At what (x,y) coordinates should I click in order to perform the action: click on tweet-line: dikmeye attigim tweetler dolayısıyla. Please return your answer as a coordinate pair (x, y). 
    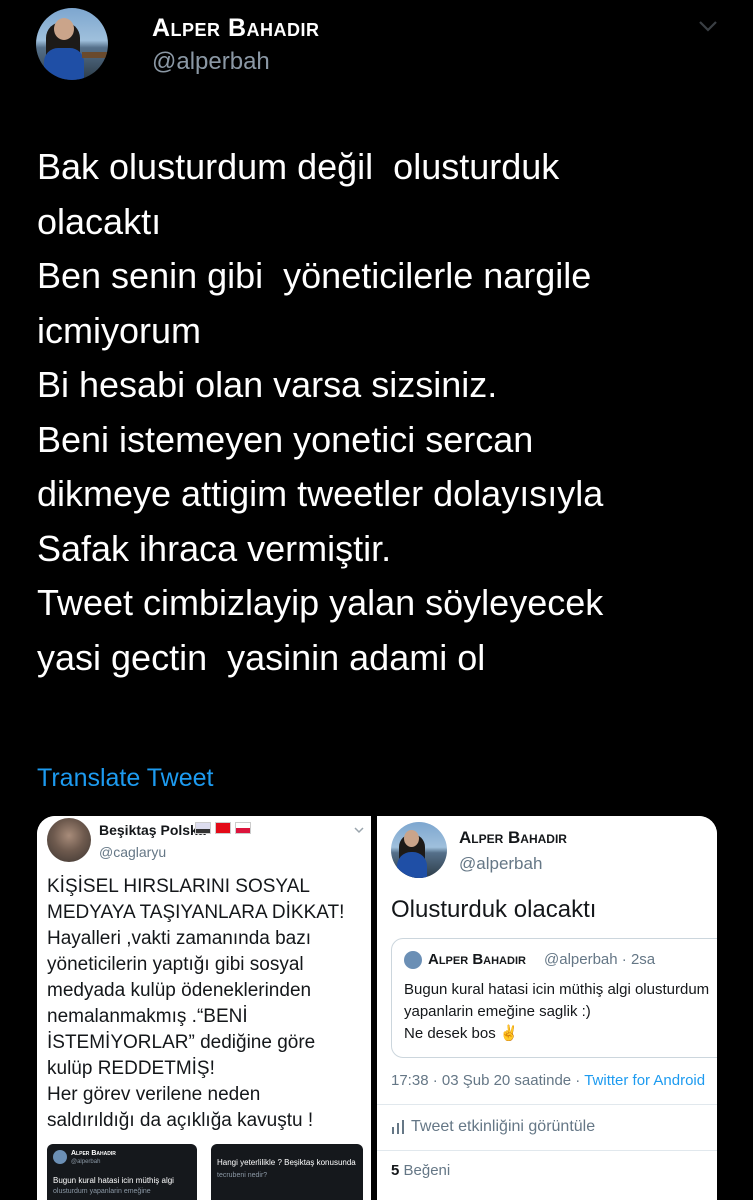
    Looking at the image, I should click on (320, 493).